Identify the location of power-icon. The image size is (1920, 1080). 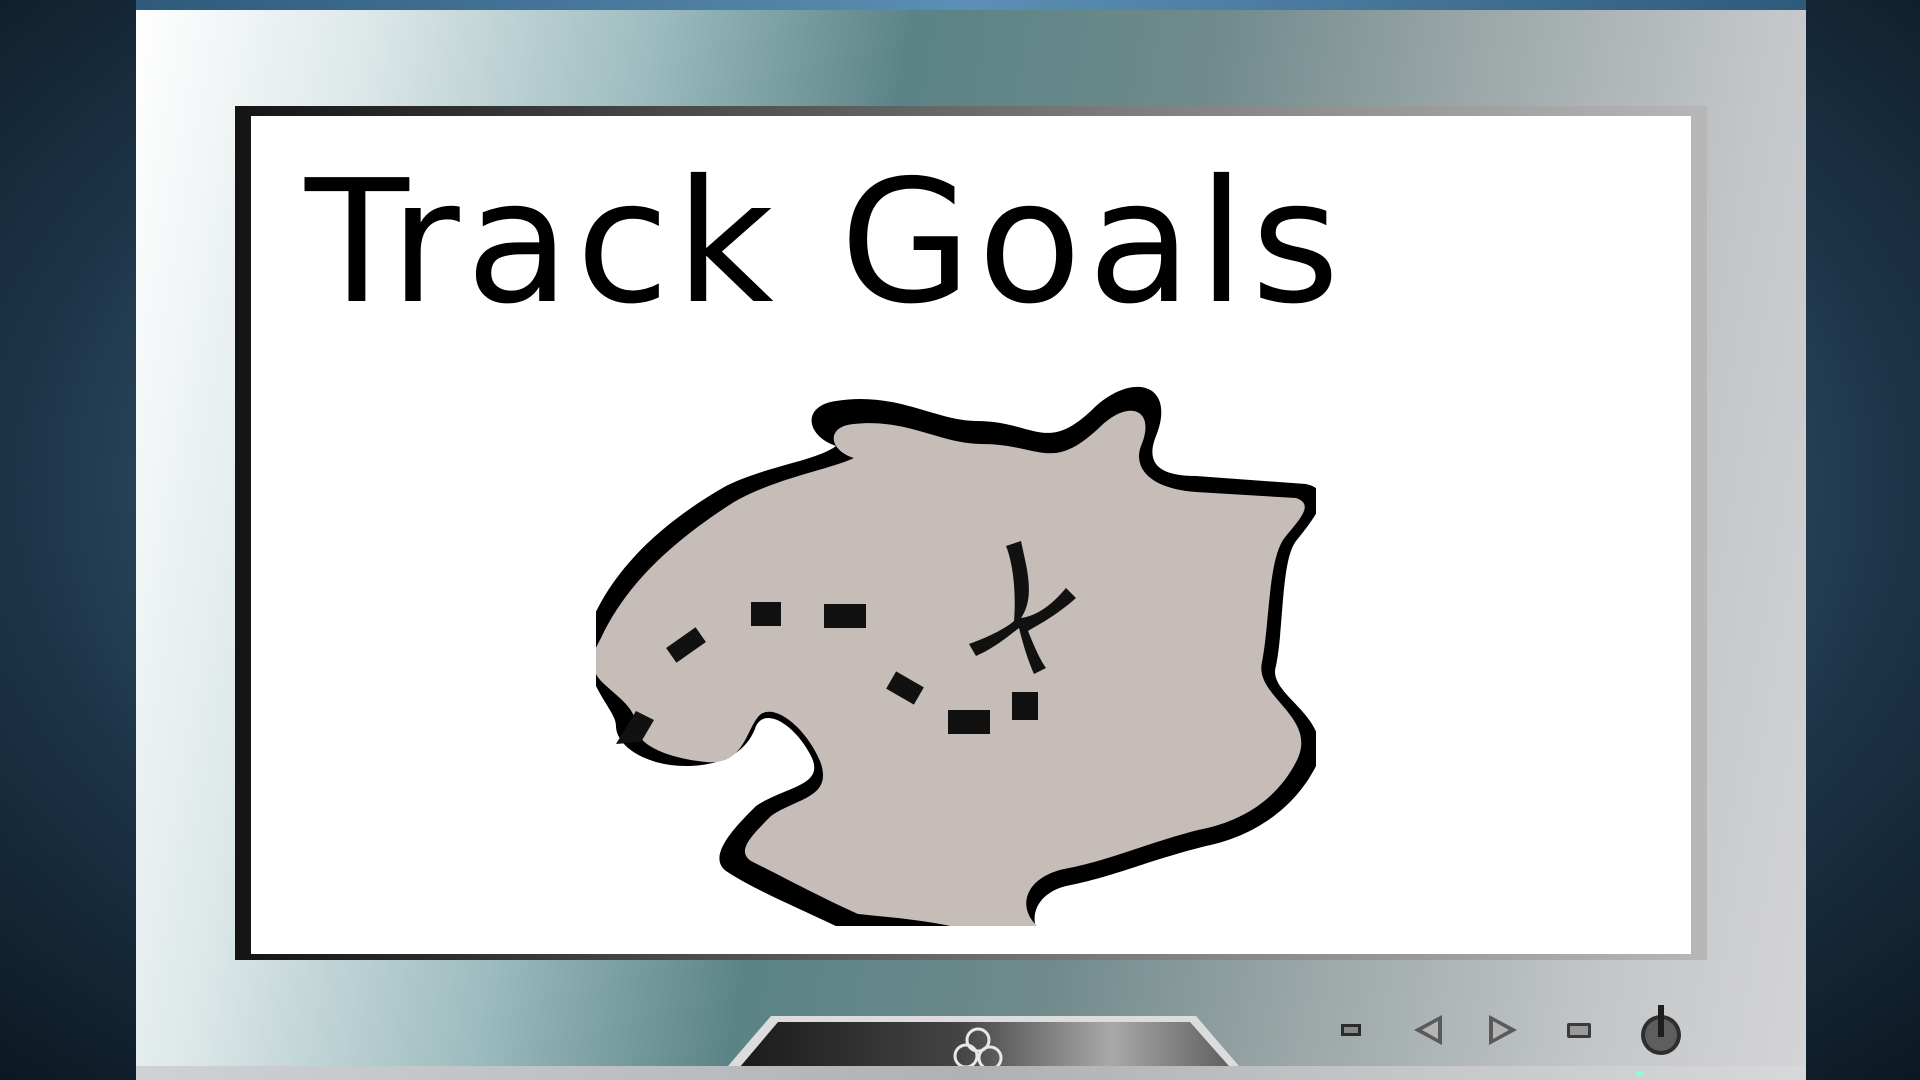
(1661, 1030).